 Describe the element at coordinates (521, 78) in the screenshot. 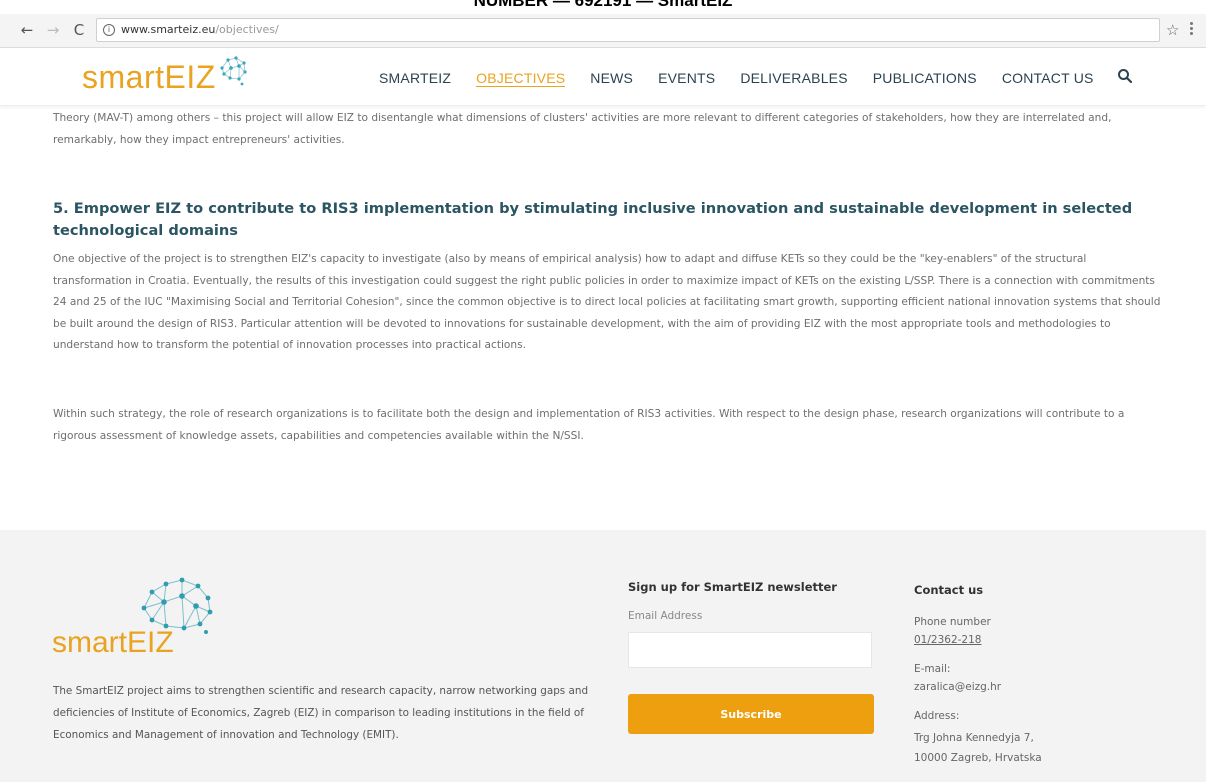

I see `menu-item-objectives: OBJECTIVES` at that location.